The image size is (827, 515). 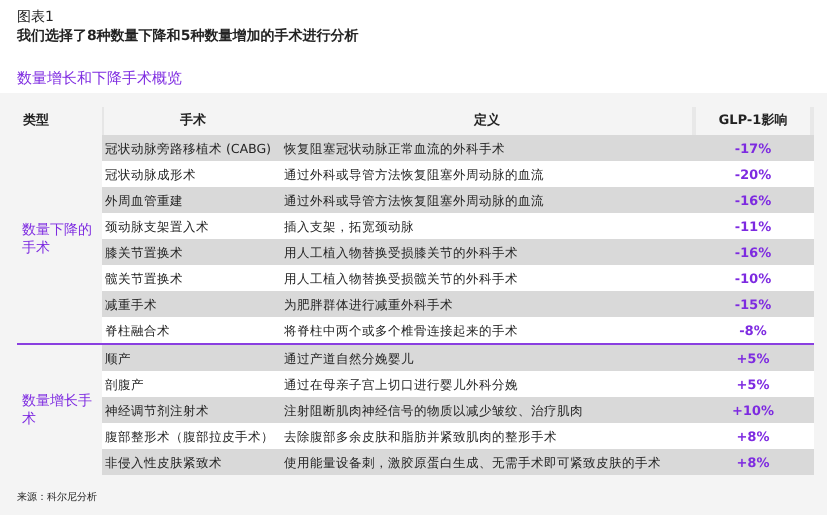 I want to click on table-cell: 颈动脉支架置入术, so click(x=157, y=226).